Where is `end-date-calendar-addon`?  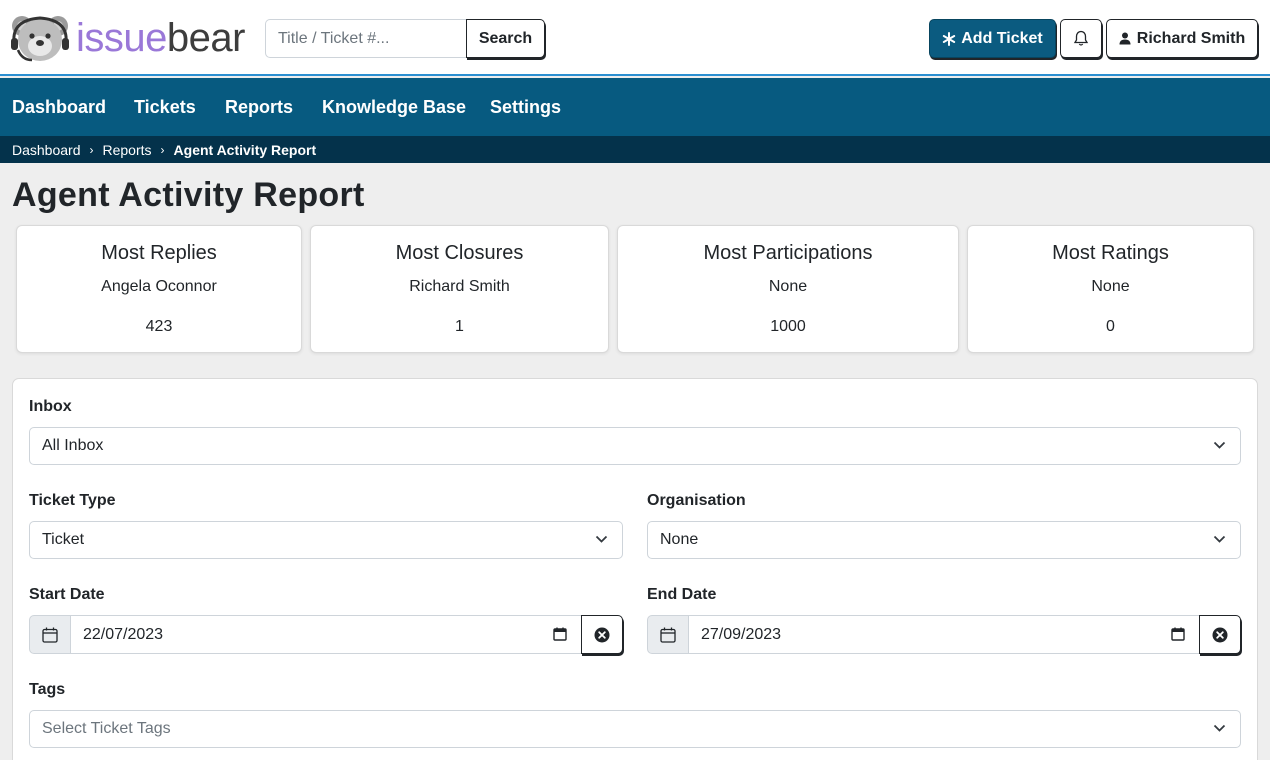
end-date-calendar-addon is located at coordinates (668, 634).